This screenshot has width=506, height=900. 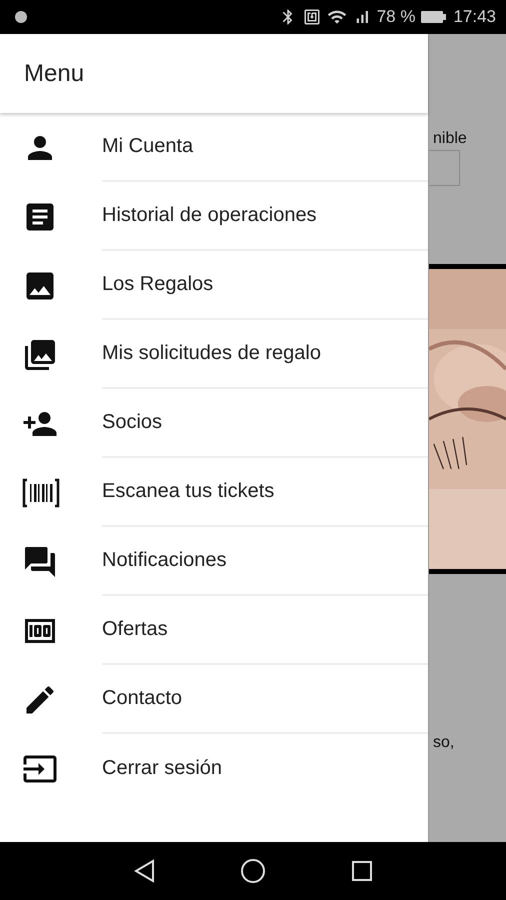 What do you see at coordinates (443, 743) in the screenshot?
I see `body-text: so,` at bounding box center [443, 743].